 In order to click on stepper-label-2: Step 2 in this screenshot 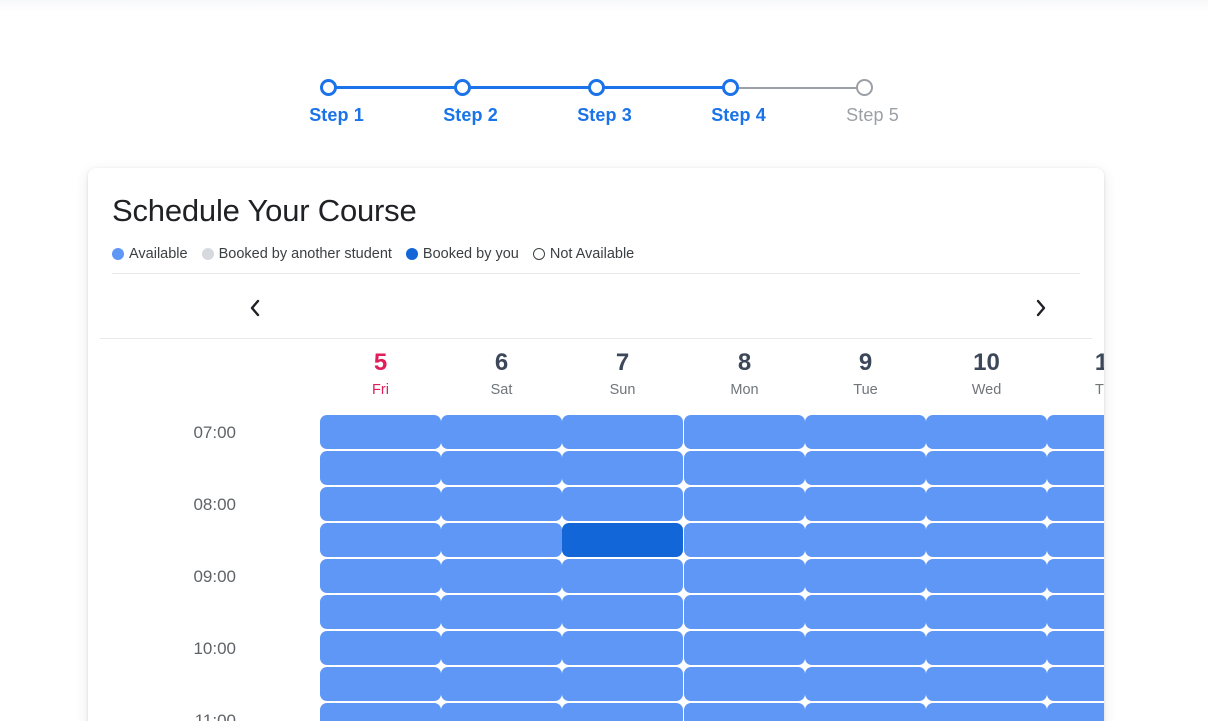, I will do `click(471, 115)`.